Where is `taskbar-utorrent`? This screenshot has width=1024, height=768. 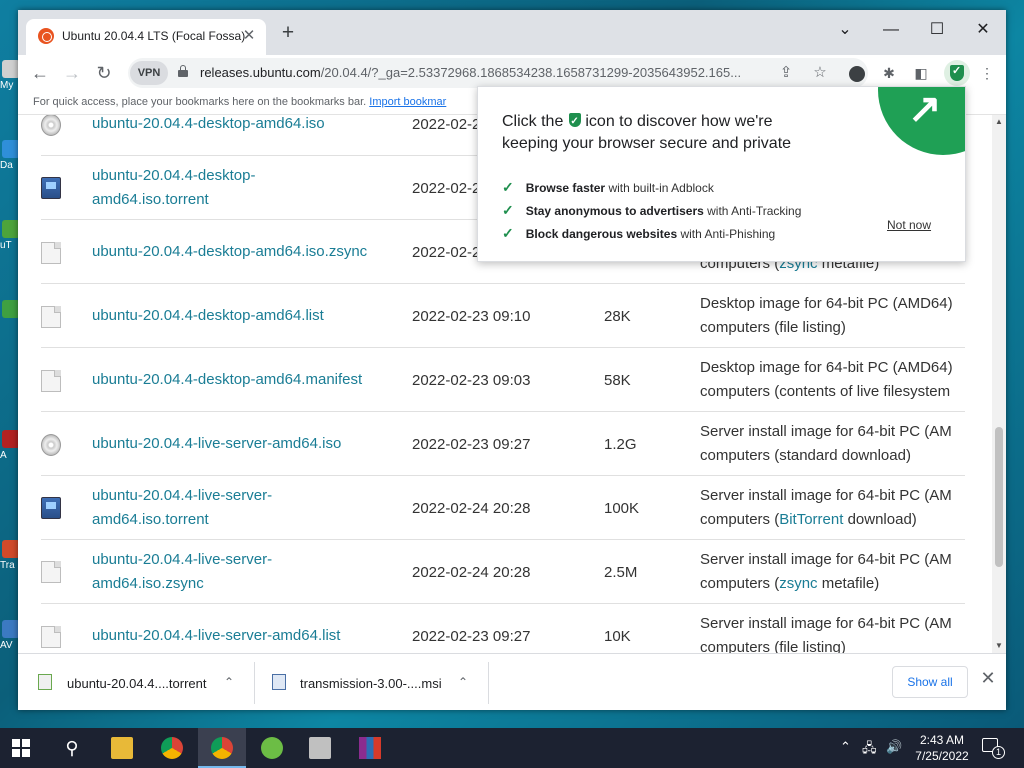 taskbar-utorrent is located at coordinates (272, 748).